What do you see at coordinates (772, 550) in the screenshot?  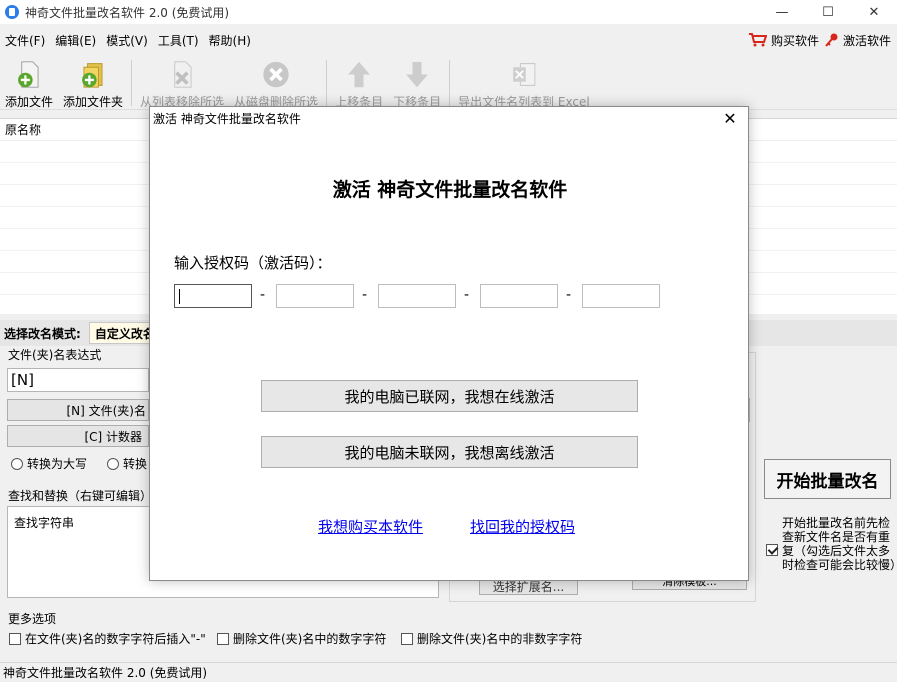 I see `check-duplicates-checkbox` at bounding box center [772, 550].